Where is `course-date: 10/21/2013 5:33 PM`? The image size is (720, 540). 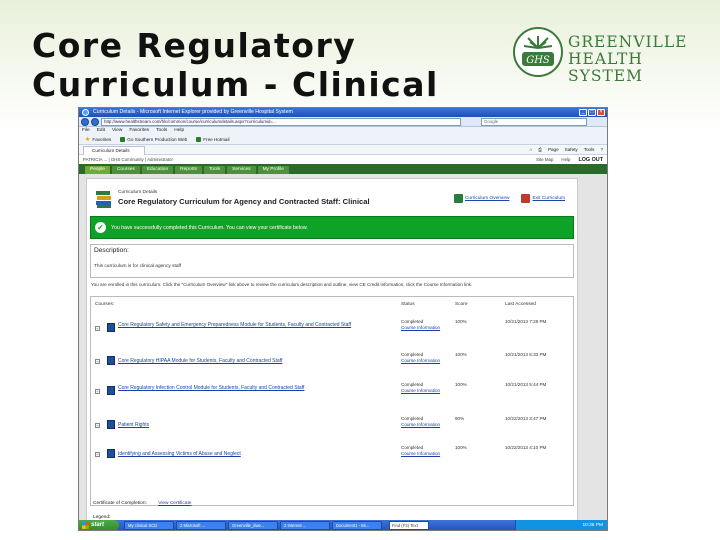
course-date: 10/21/2013 5:33 PM is located at coordinates (526, 354).